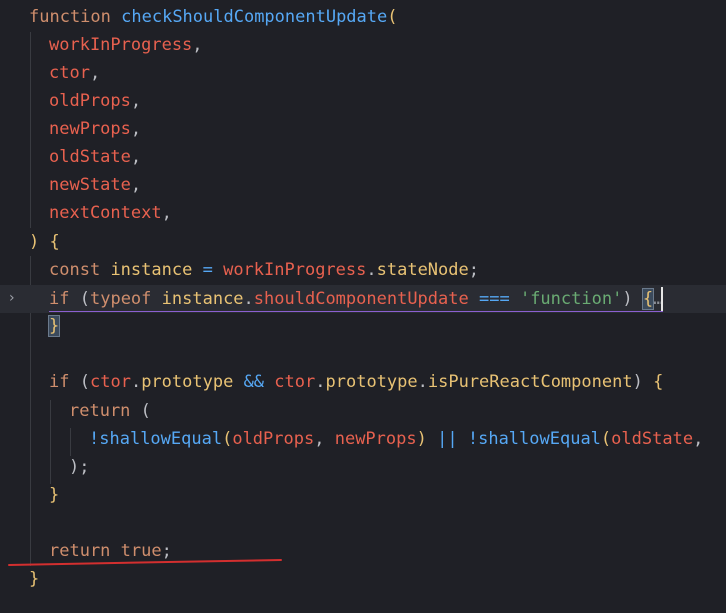 The width and height of the screenshot is (726, 613). I want to click on matched-brace: {, so click(648, 299).